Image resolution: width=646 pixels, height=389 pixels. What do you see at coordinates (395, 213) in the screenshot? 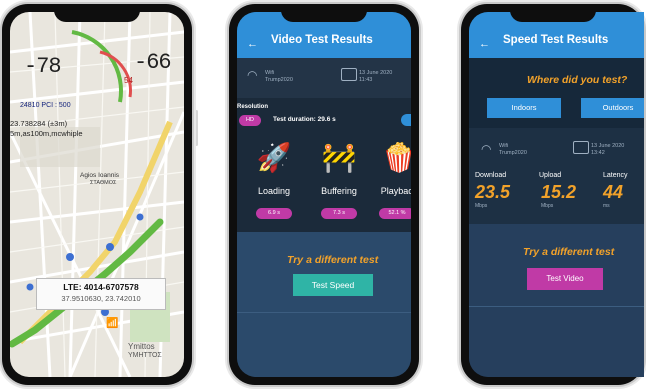
I see `metric-value: 52.1 %` at bounding box center [395, 213].